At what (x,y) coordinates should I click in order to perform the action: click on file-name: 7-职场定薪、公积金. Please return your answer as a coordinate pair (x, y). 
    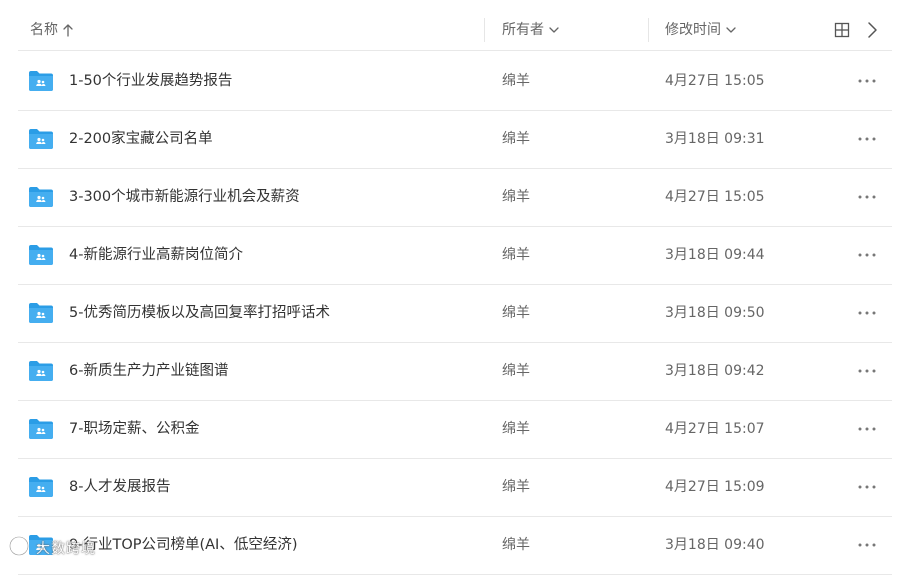
    Looking at the image, I should click on (134, 429).